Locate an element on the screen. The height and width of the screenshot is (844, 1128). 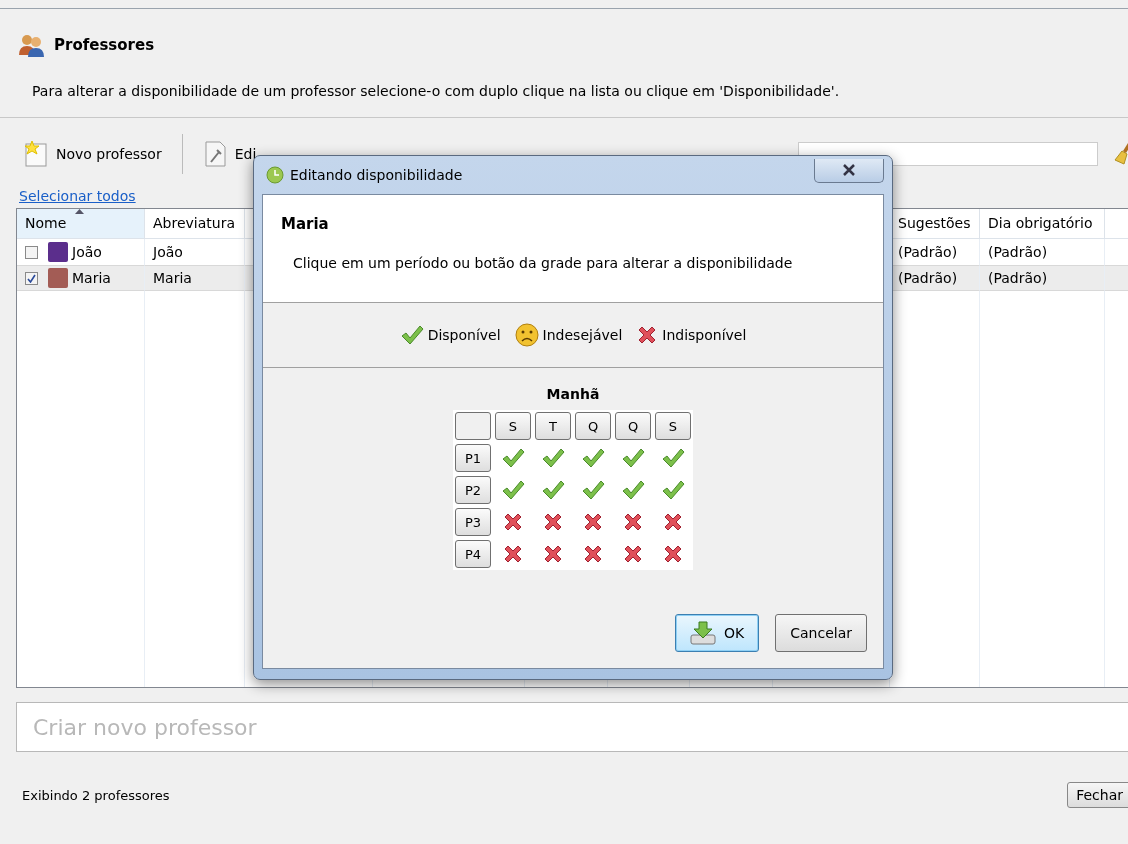
edit-button: Edi is located at coordinates (229, 154).